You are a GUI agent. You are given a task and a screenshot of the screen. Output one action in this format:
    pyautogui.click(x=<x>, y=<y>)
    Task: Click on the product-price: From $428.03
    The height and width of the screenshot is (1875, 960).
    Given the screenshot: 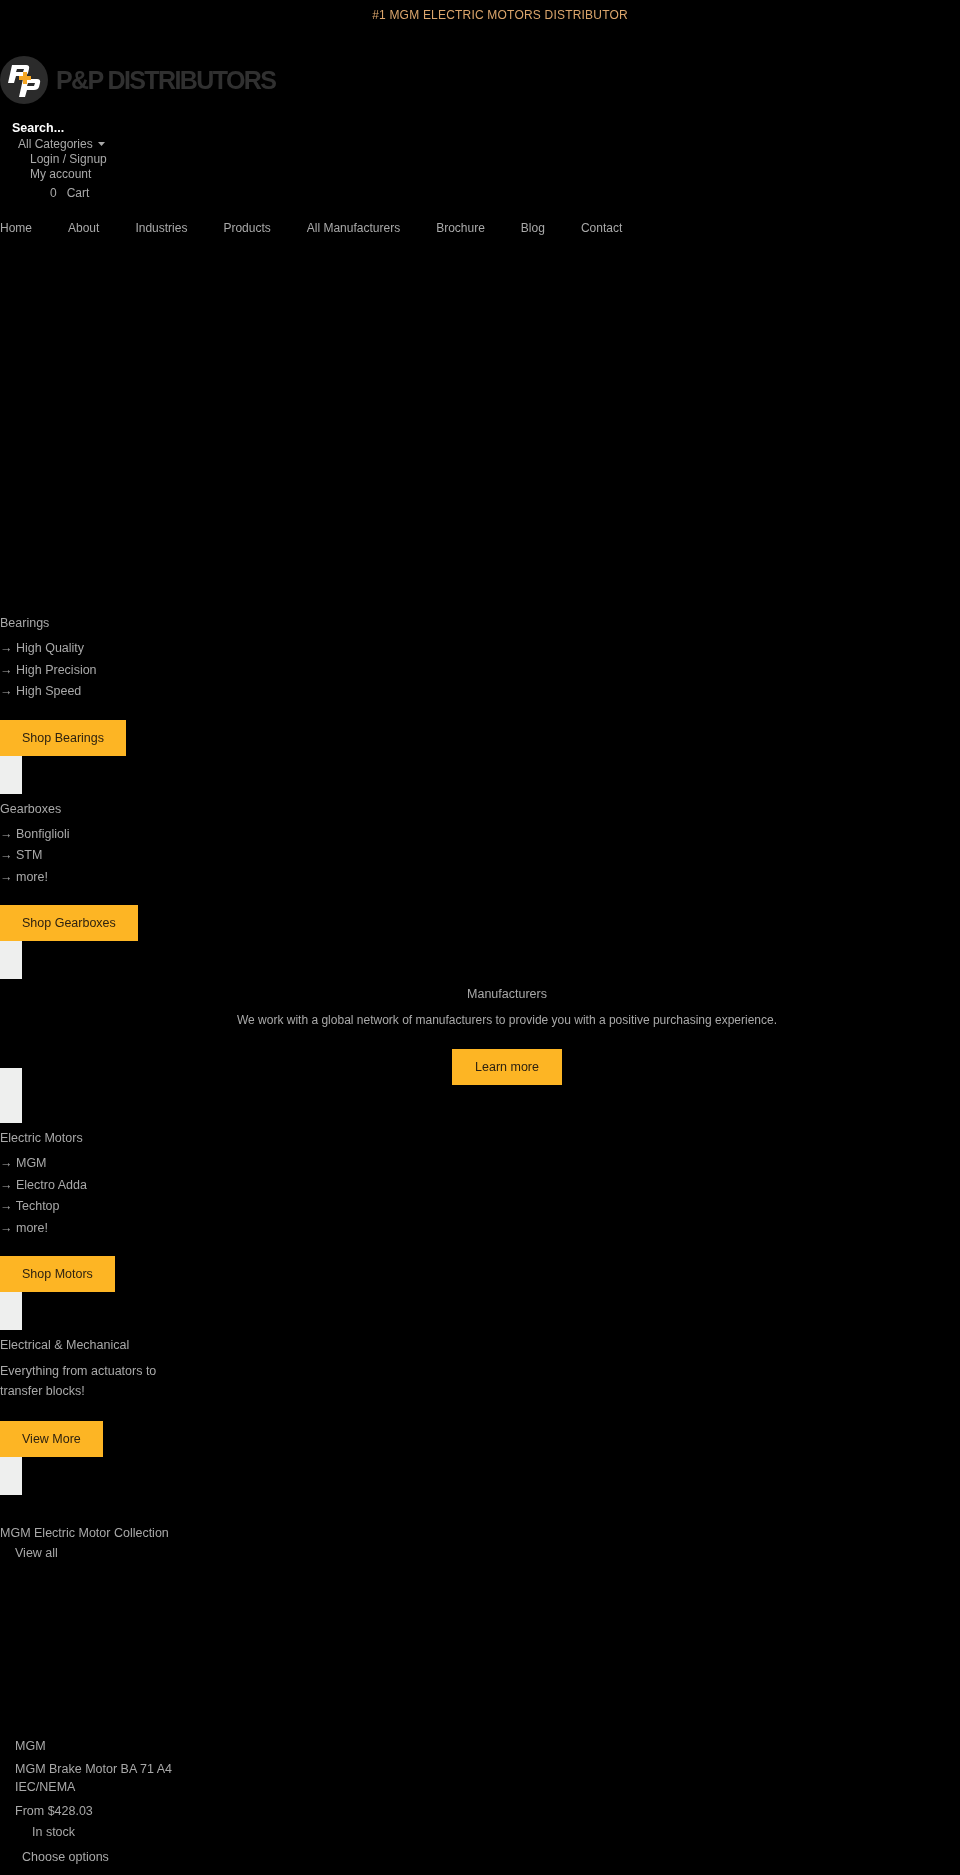 What is the action you would take?
    pyautogui.click(x=54, y=1811)
    